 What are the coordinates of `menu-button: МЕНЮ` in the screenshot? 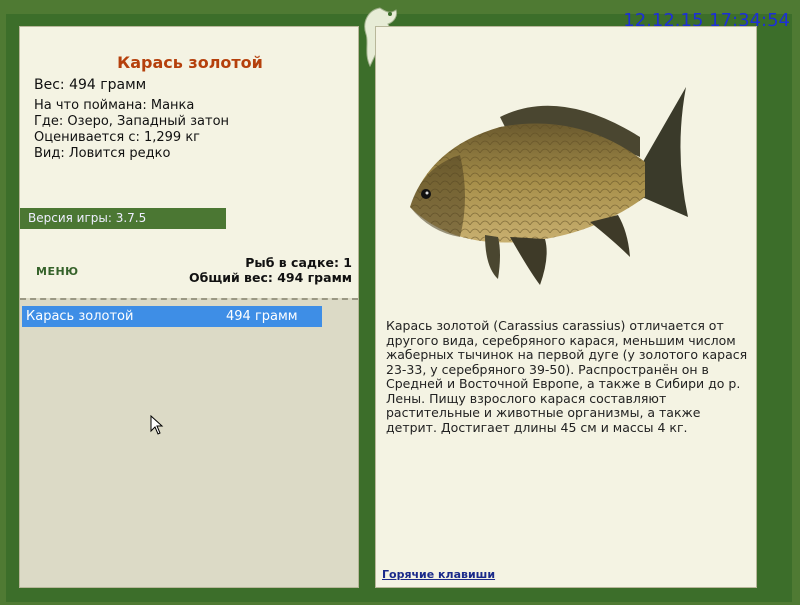 It's located at (57, 271).